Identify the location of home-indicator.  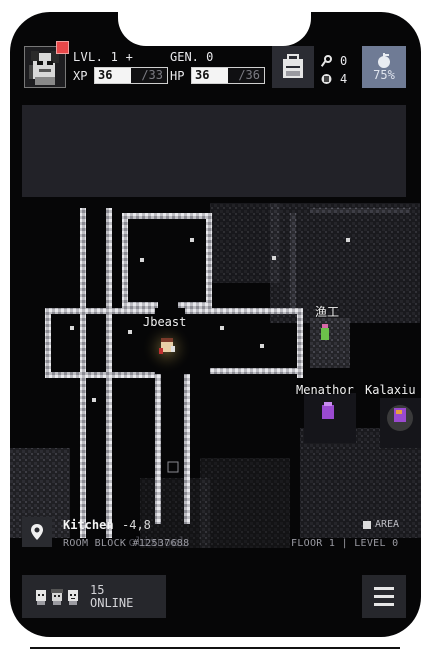
(215, 648).